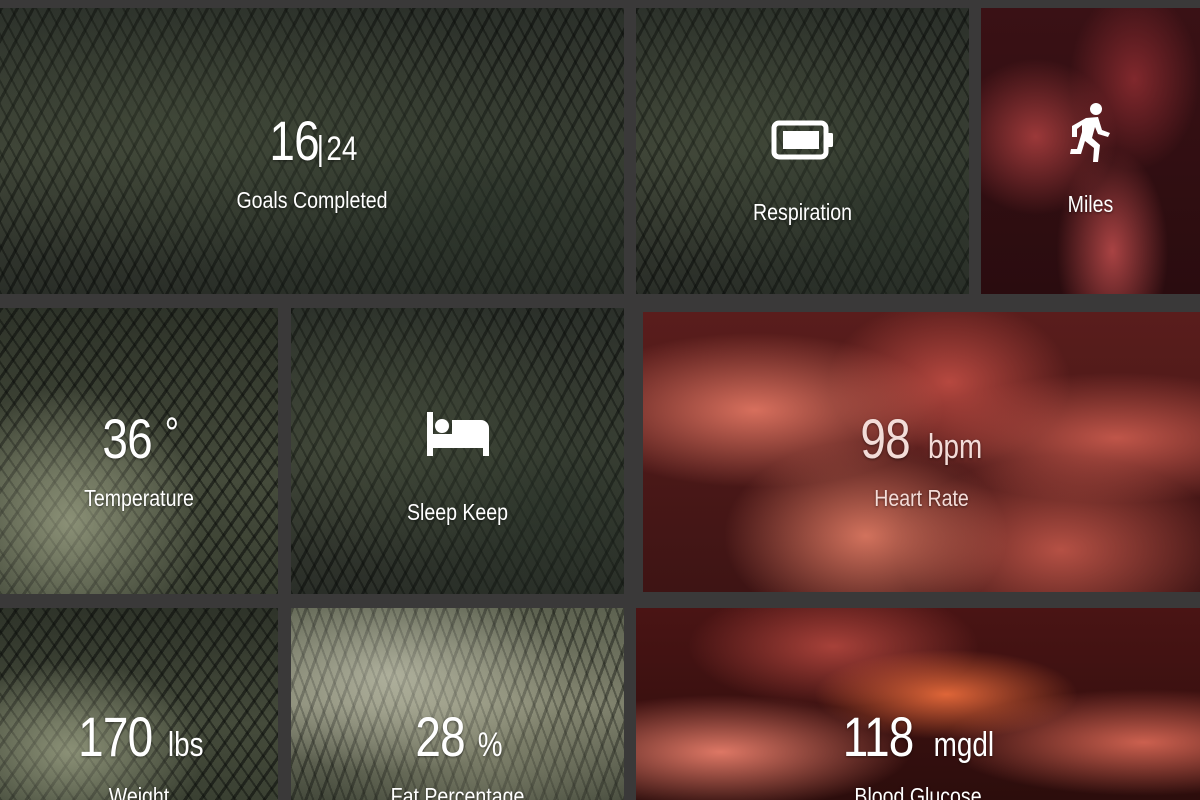  What do you see at coordinates (457, 512) in the screenshot?
I see `sleep-label: Sleep Keep` at bounding box center [457, 512].